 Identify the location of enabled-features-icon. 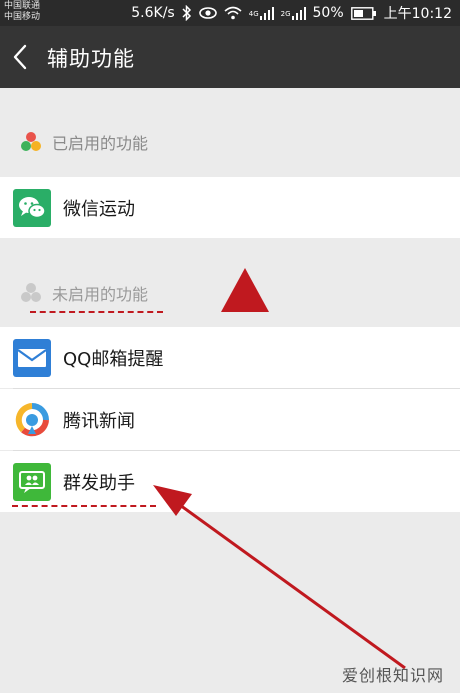
(31, 141).